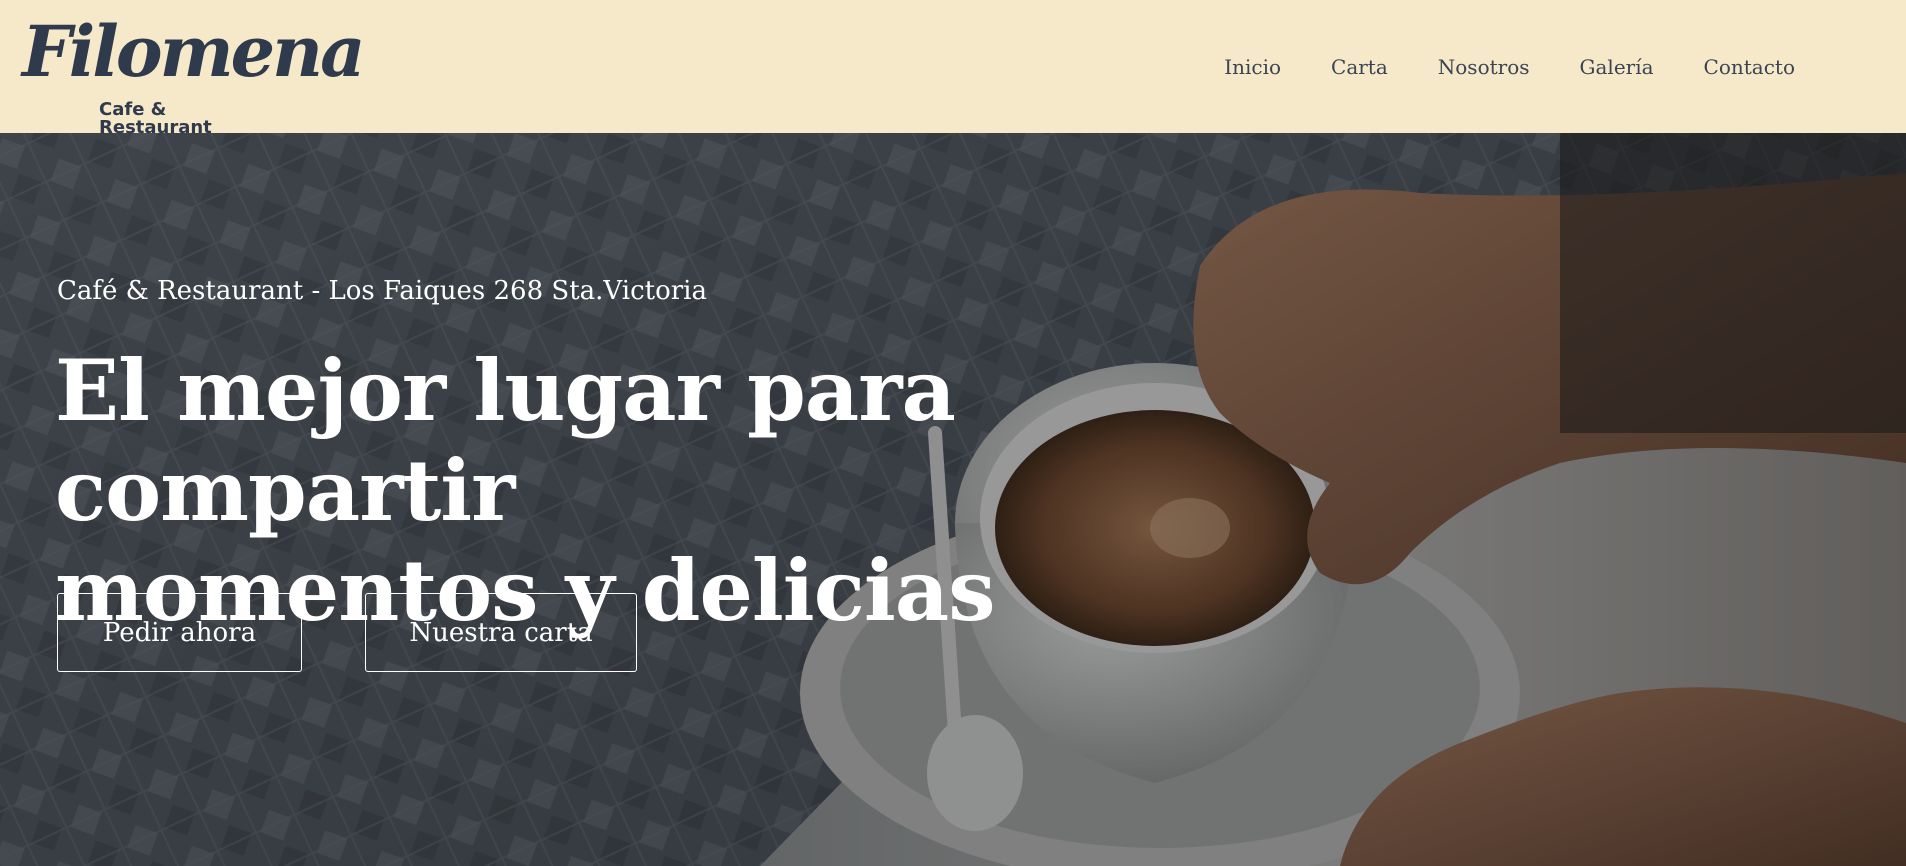 The image size is (1906, 866). What do you see at coordinates (1252, 67) in the screenshot?
I see `nav-item-inicio: Inicio` at bounding box center [1252, 67].